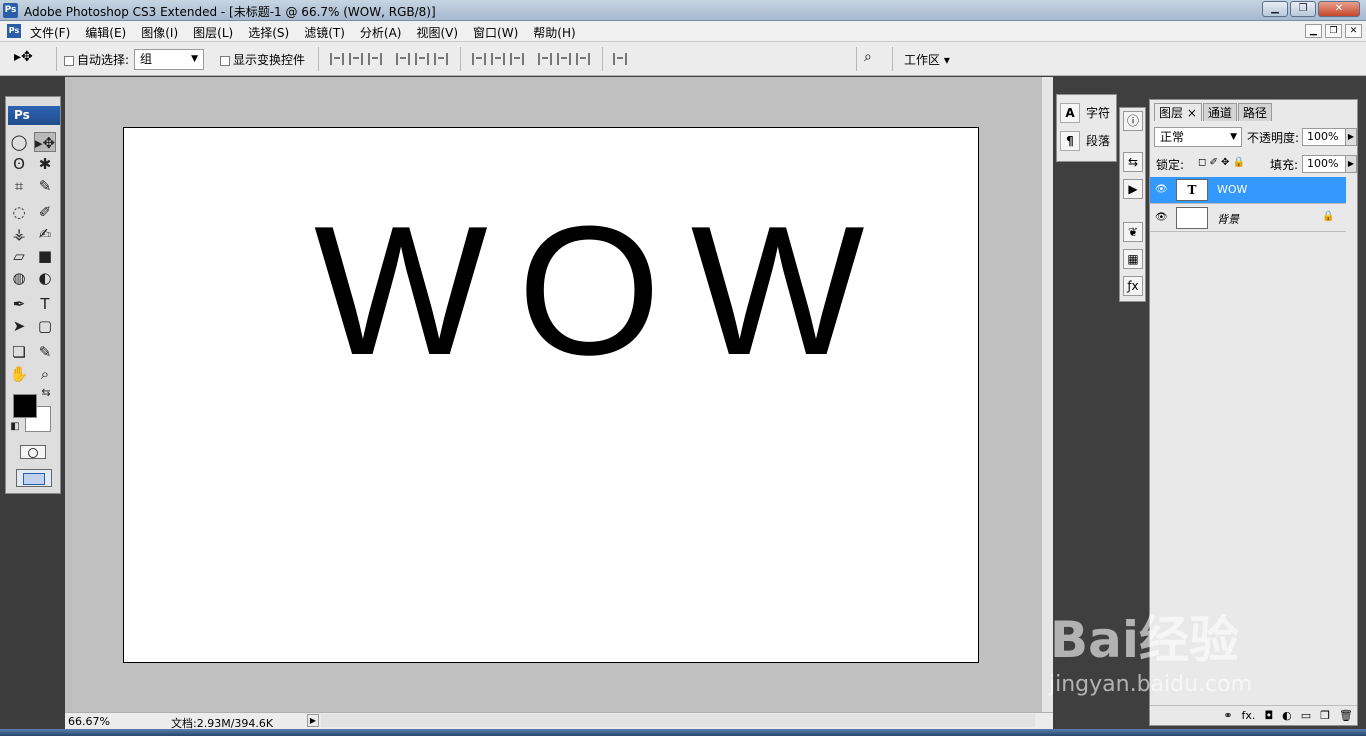  What do you see at coordinates (268, 32) in the screenshot?
I see `menu-select: 选择(S)` at bounding box center [268, 32].